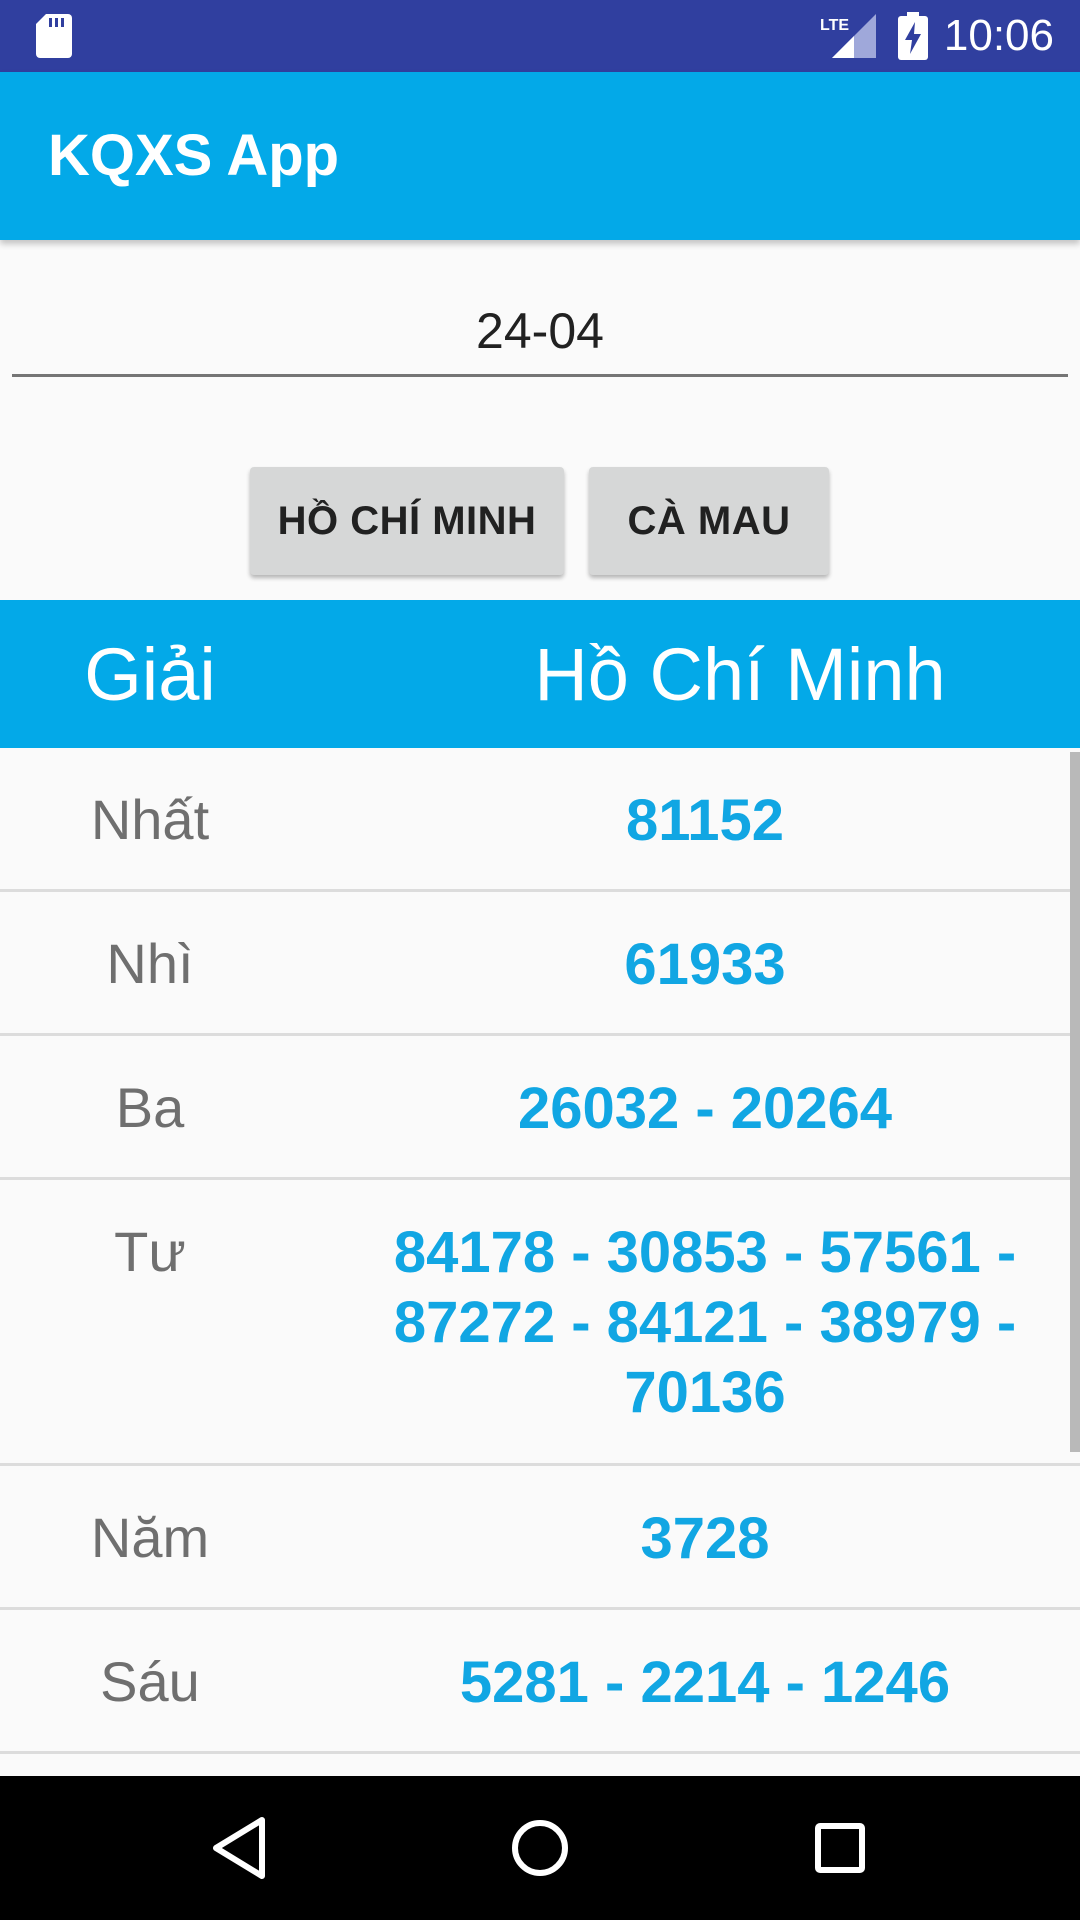  Describe the element at coordinates (705, 1682) in the screenshot. I see `prize-numbers: 5281 - 2214 - 1246` at that location.